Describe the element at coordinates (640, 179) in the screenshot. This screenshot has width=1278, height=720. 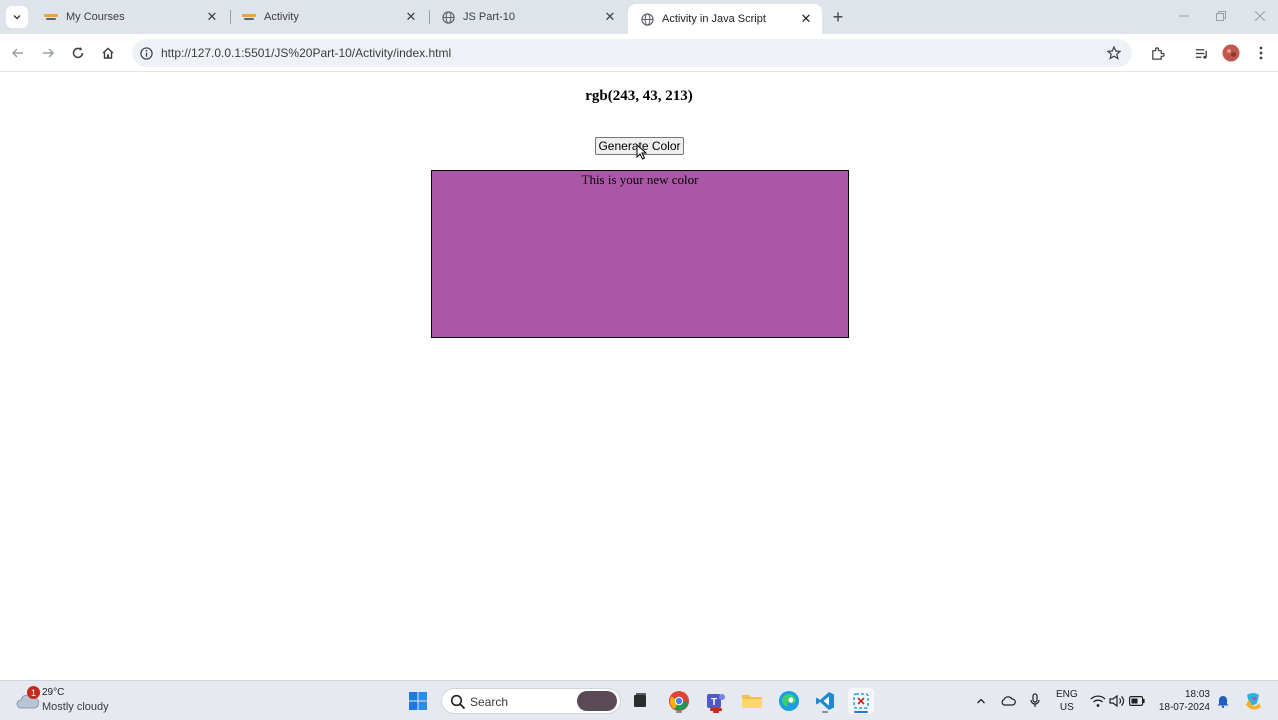
I see `color-box-caption: This is your new color` at that location.